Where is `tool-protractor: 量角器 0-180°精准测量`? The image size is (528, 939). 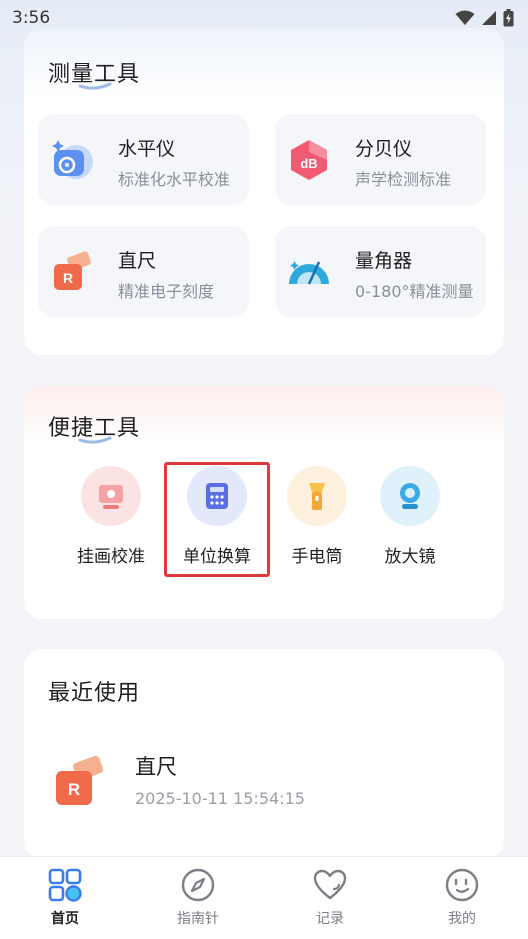
tool-protractor: 量角器 0-180°精准测量 is located at coordinates (380, 271).